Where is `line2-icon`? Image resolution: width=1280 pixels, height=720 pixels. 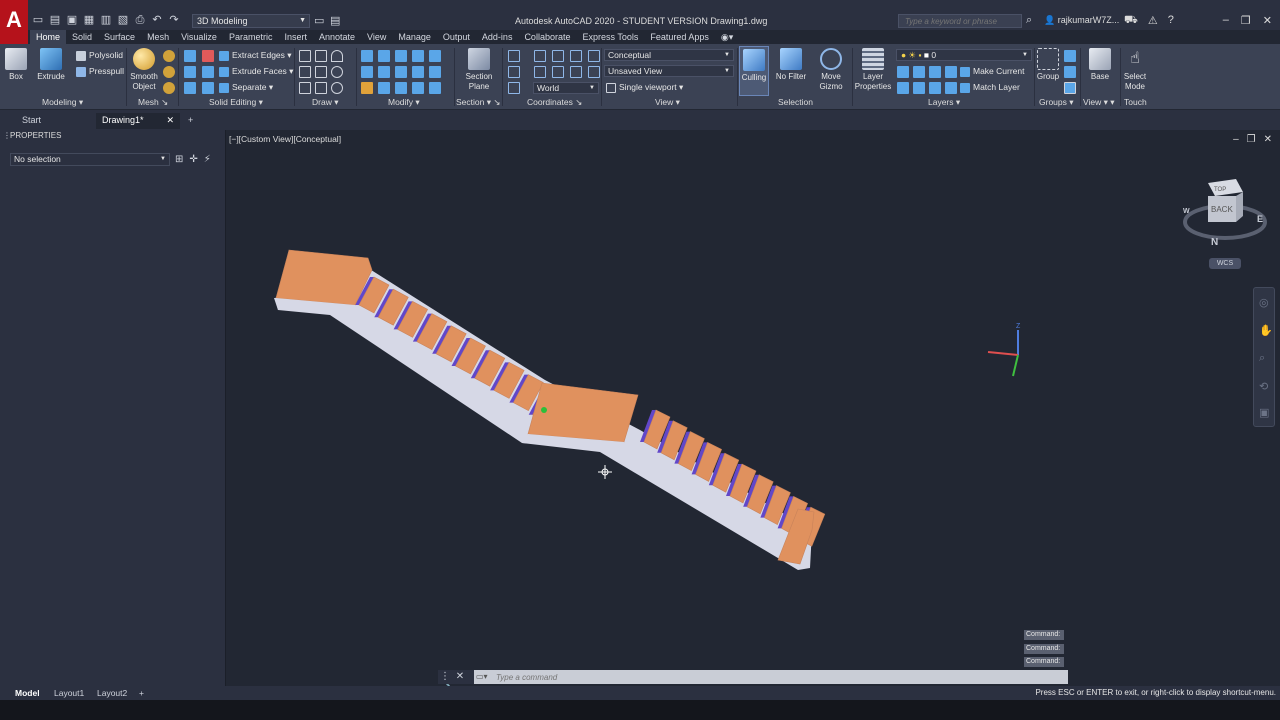 line2-icon is located at coordinates (321, 72).